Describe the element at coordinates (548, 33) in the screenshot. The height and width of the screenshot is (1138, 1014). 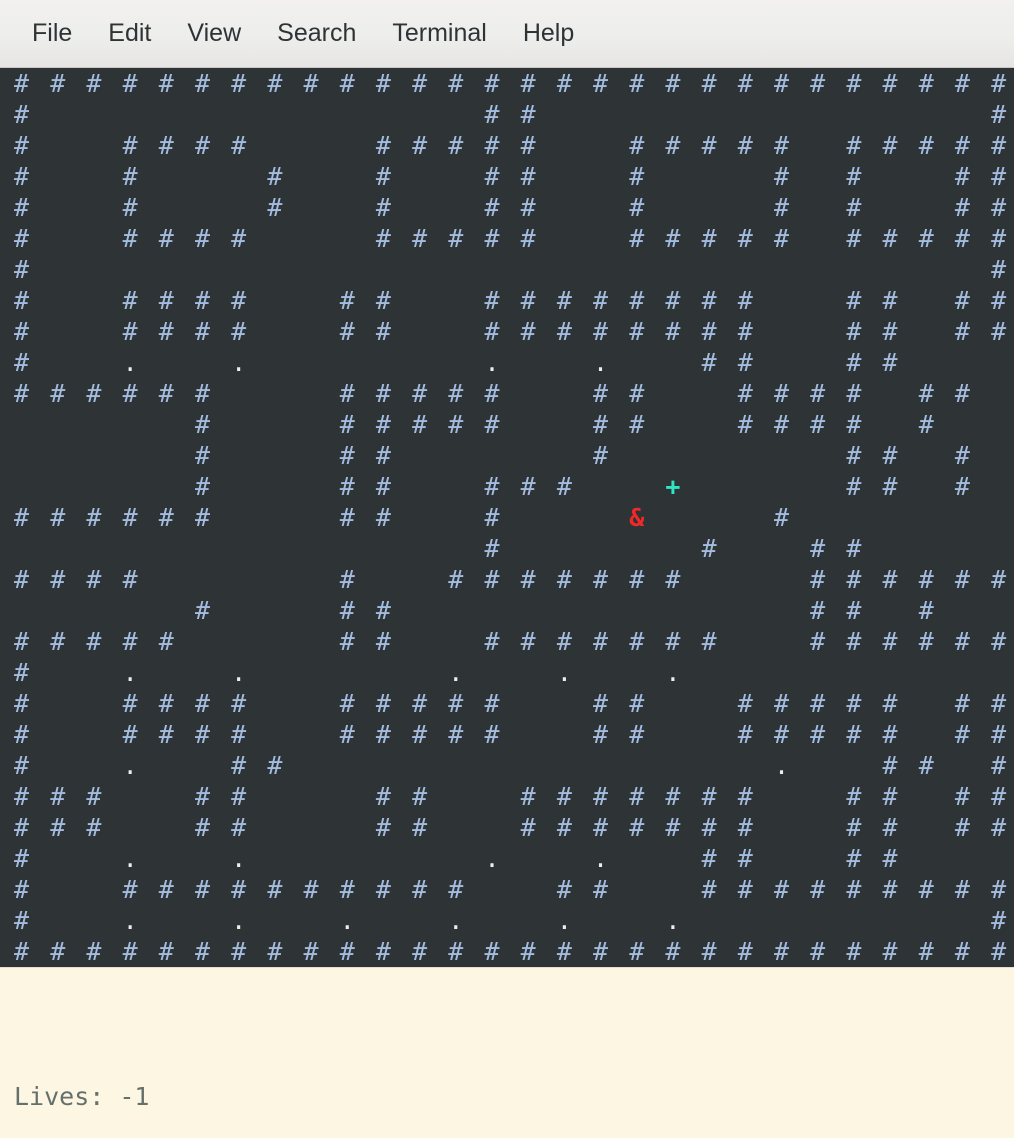
I see `menu-help: Help` at that location.